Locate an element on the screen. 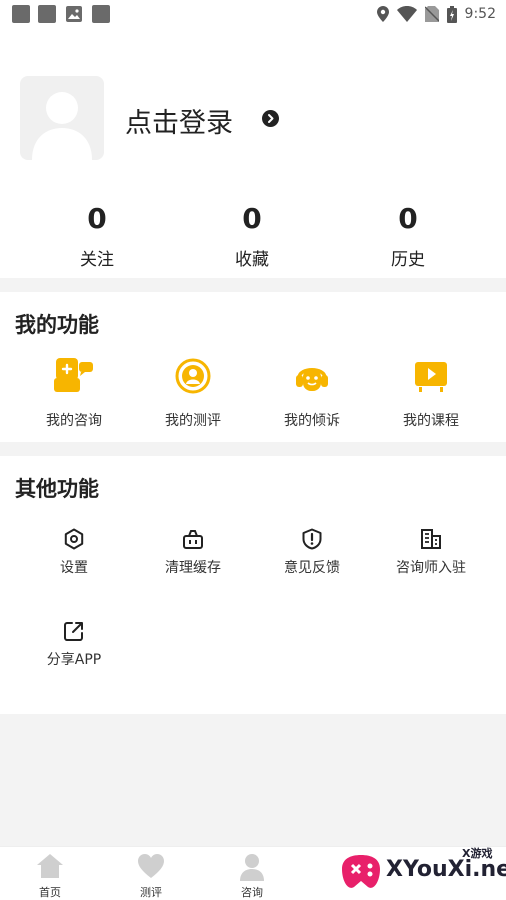 Image resolution: width=506 pixels, height=900 pixels. avatar is located at coordinates (62, 118).